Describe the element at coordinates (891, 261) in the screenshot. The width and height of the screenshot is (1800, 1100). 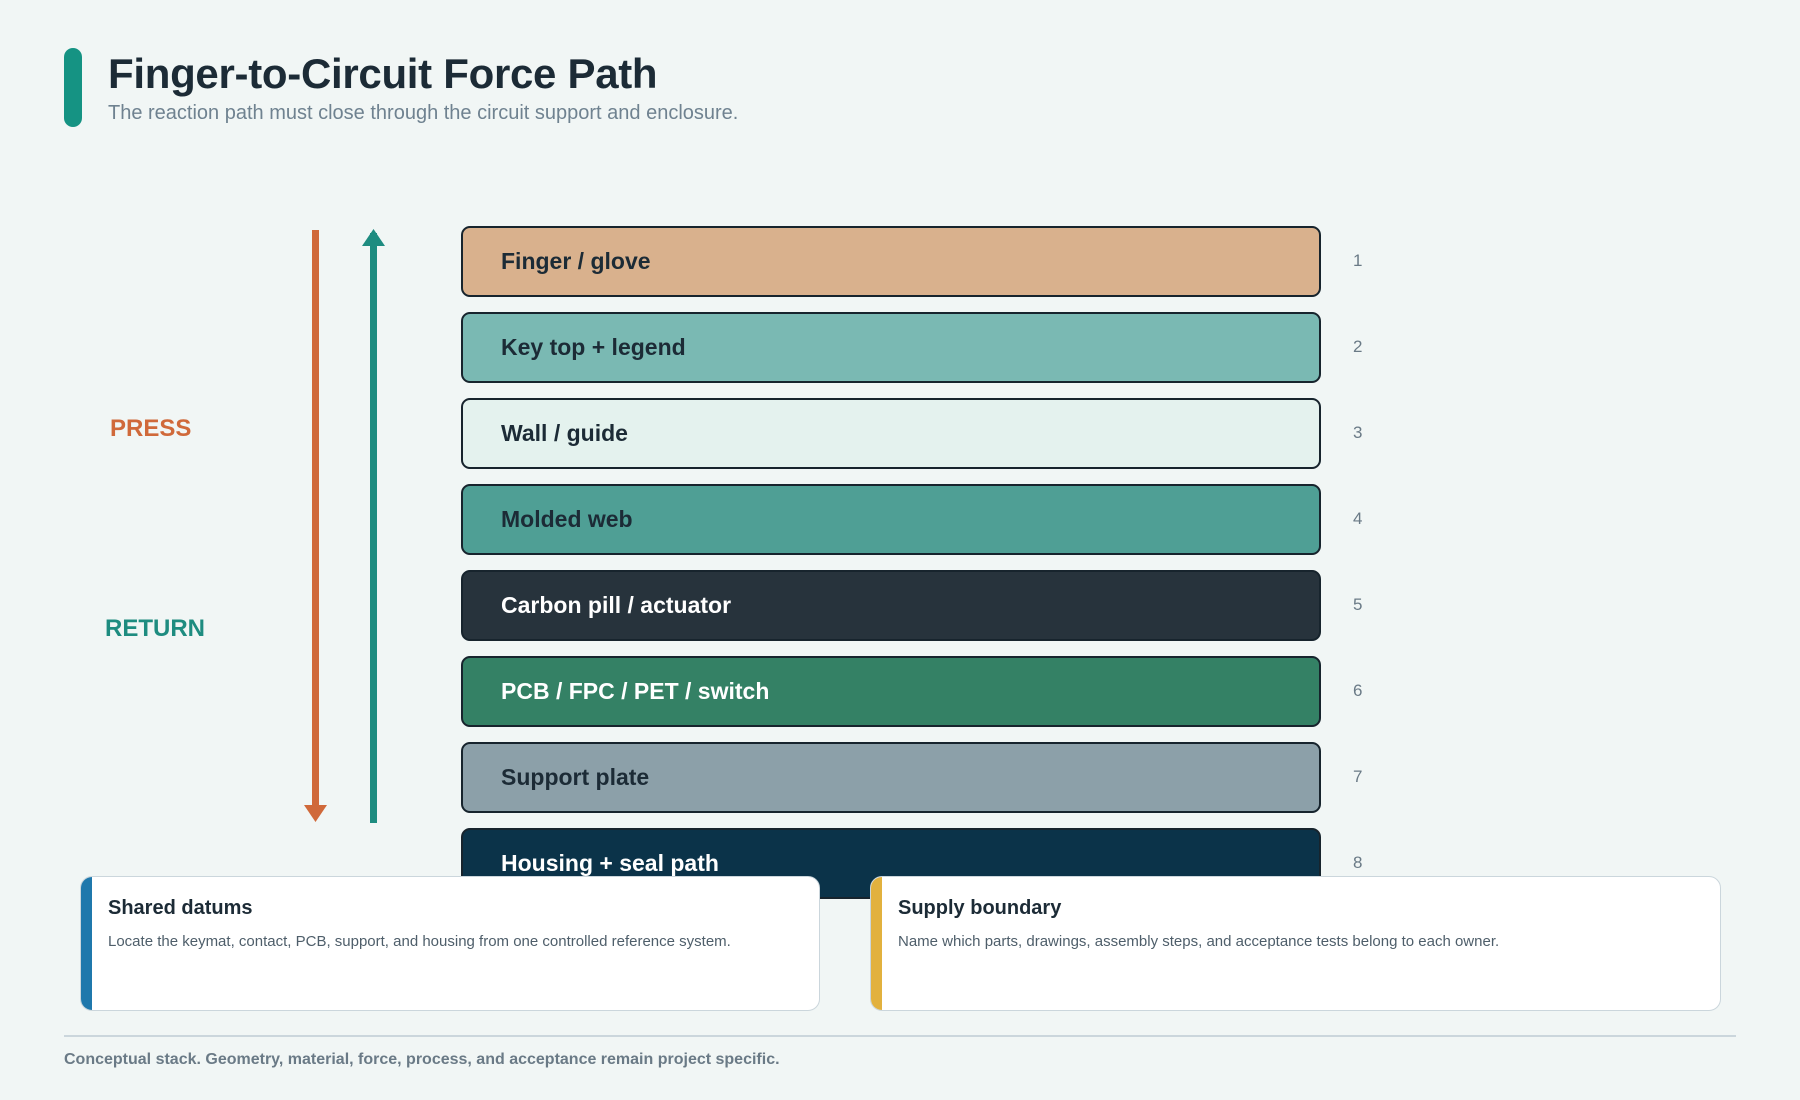
I see `layer-finger-glove: Finger / glove` at that location.